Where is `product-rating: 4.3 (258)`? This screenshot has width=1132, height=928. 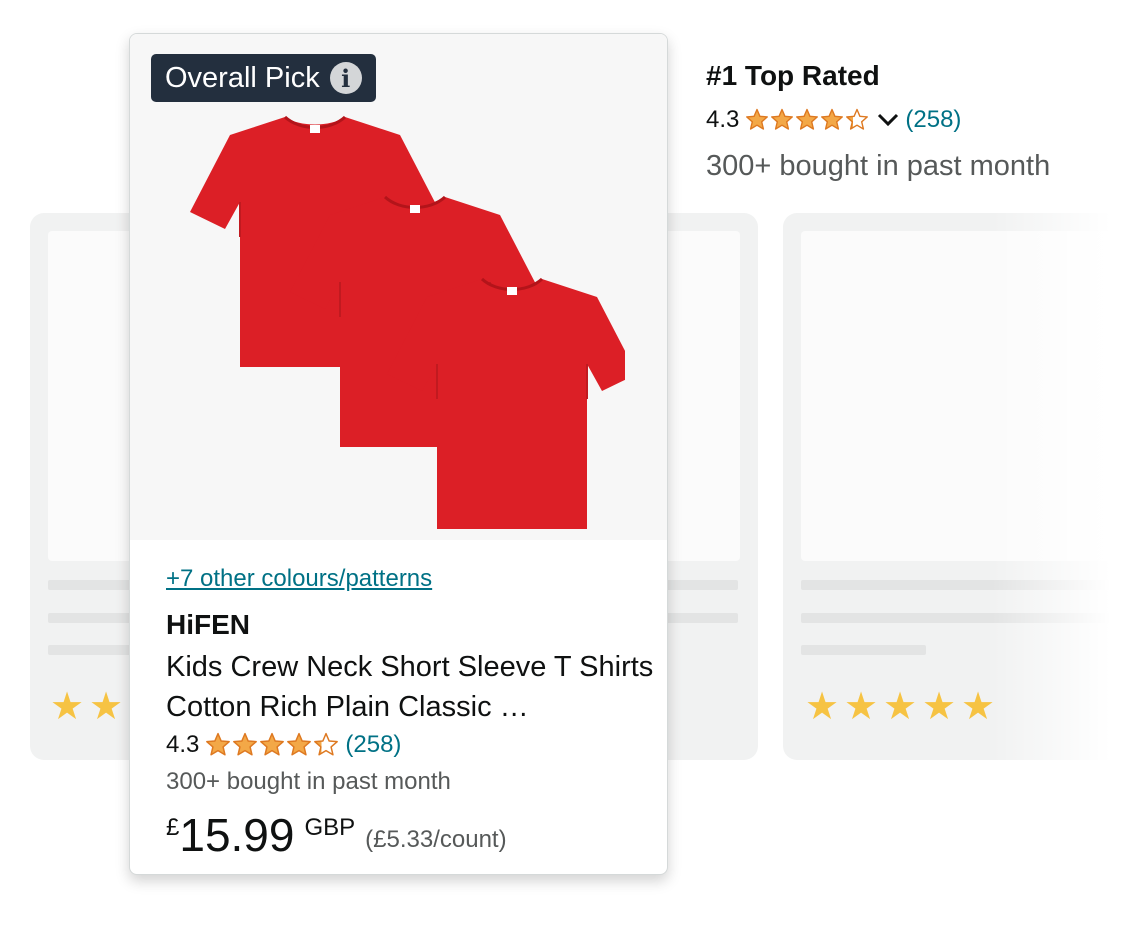 product-rating: 4.3 (258) is located at coordinates (283, 745).